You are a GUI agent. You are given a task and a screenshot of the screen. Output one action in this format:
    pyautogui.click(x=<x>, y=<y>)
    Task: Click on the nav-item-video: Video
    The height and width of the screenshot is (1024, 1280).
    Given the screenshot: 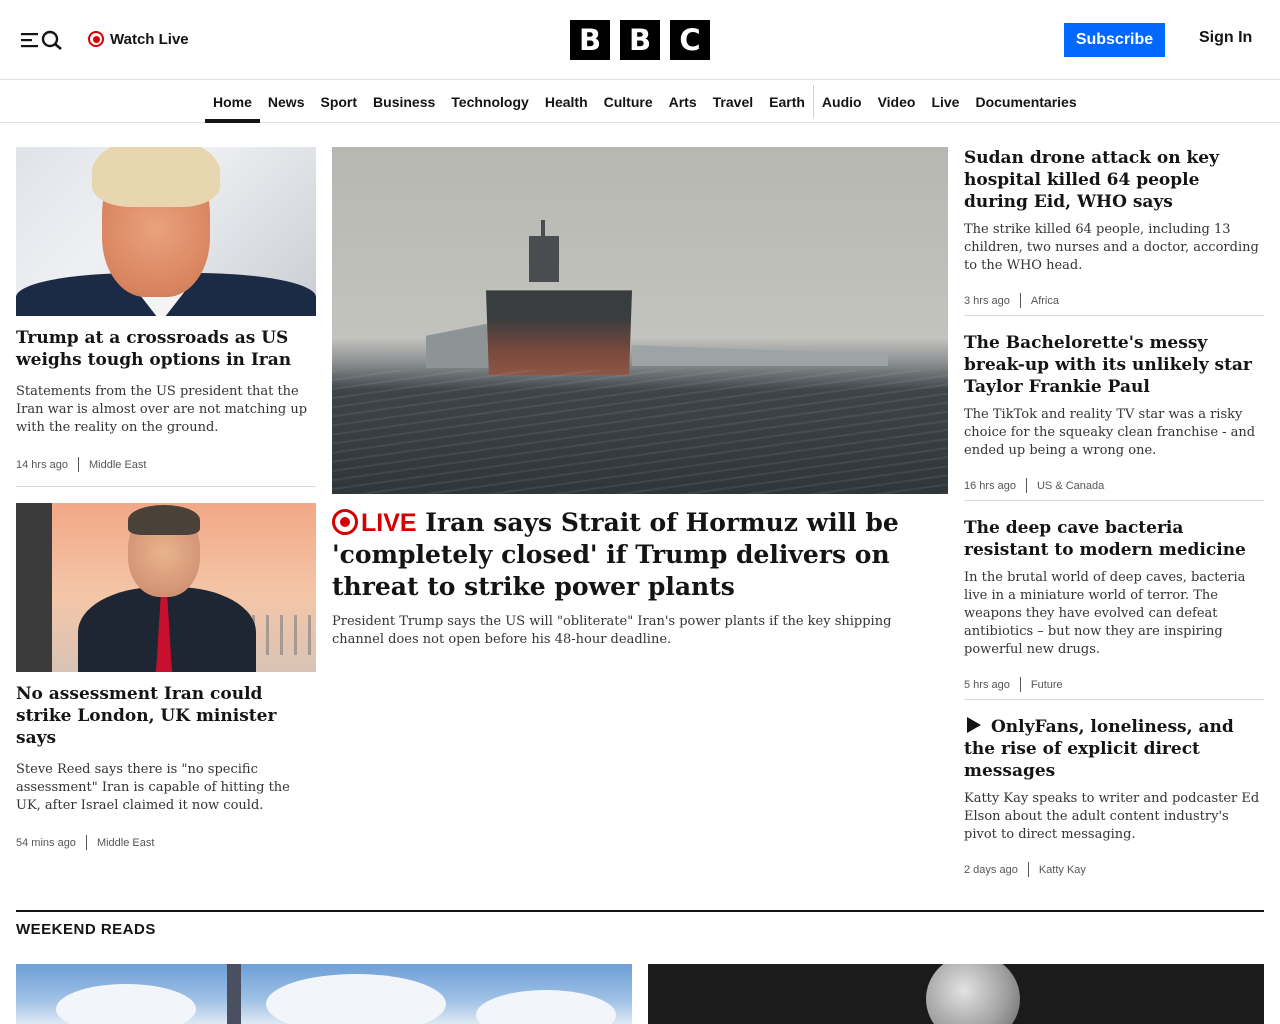 What is the action you would take?
    pyautogui.click(x=897, y=101)
    